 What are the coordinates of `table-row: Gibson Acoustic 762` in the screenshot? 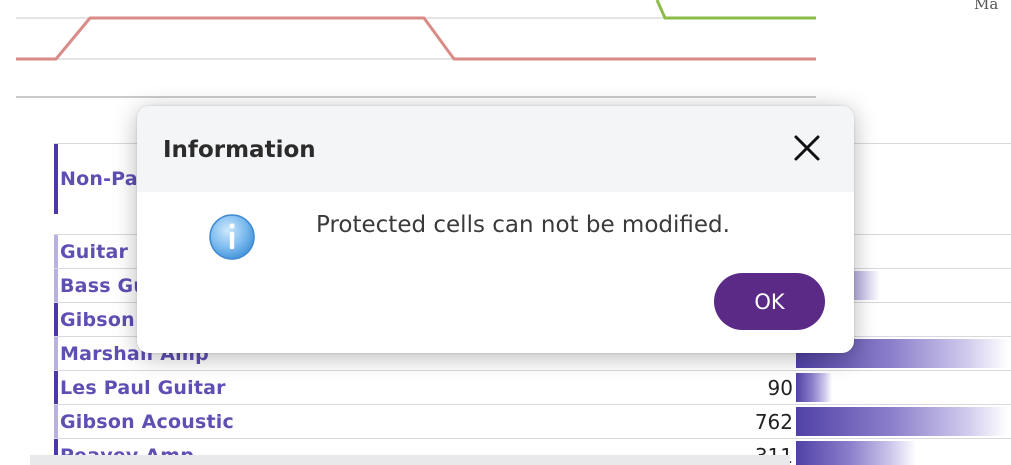 It's located at (532, 421).